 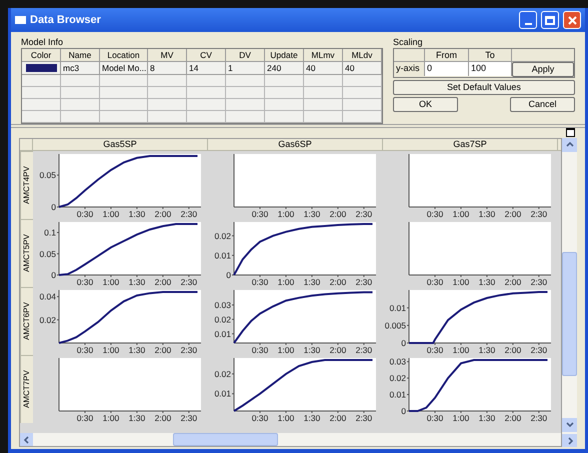 I want to click on horizontal-scrollbar, so click(x=291, y=439).